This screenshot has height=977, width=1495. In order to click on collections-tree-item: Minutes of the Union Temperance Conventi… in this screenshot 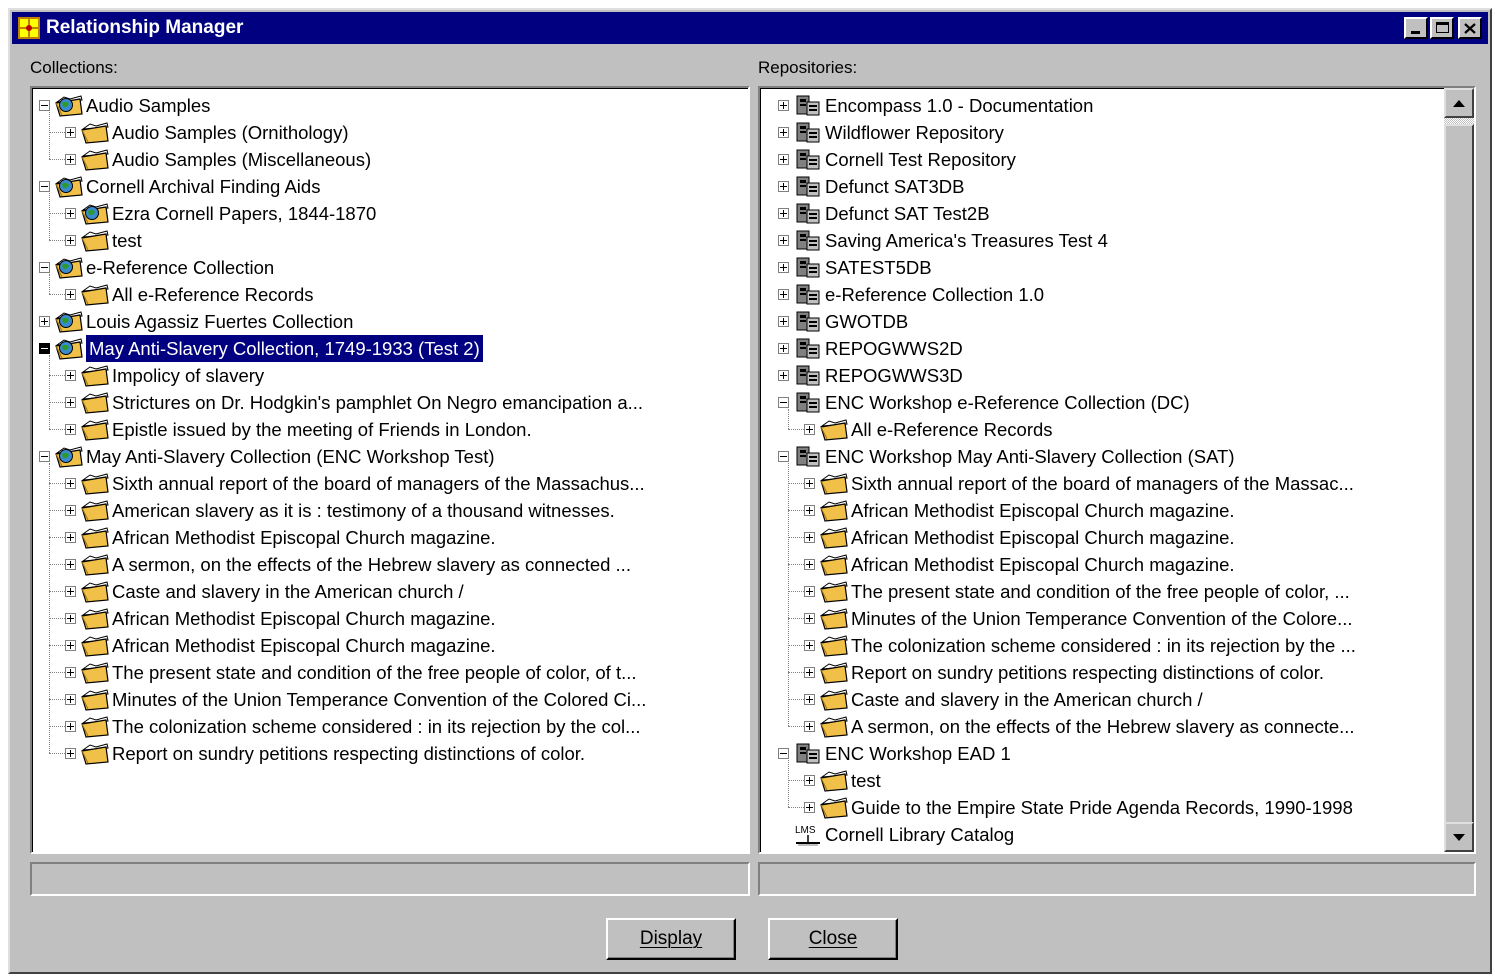, I will do `click(355, 699)`.